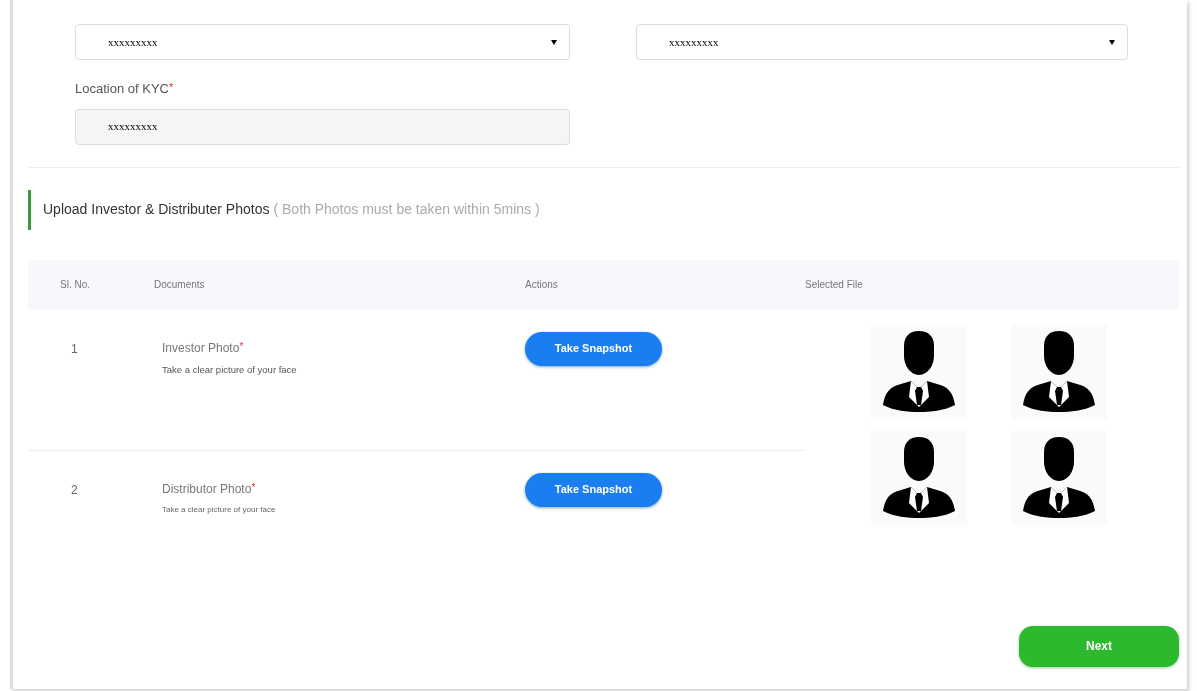  Describe the element at coordinates (75, 285) in the screenshot. I see `column-header: Sl. No.` at that location.